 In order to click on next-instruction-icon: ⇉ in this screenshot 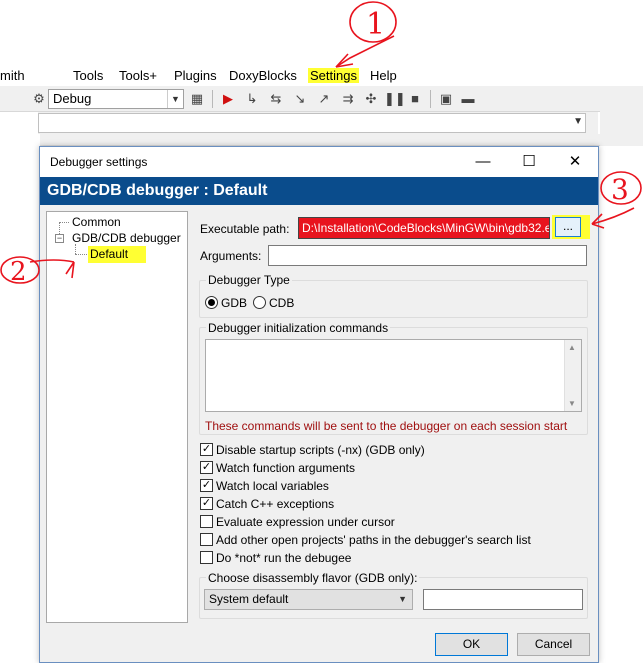, I will do `click(348, 99)`.